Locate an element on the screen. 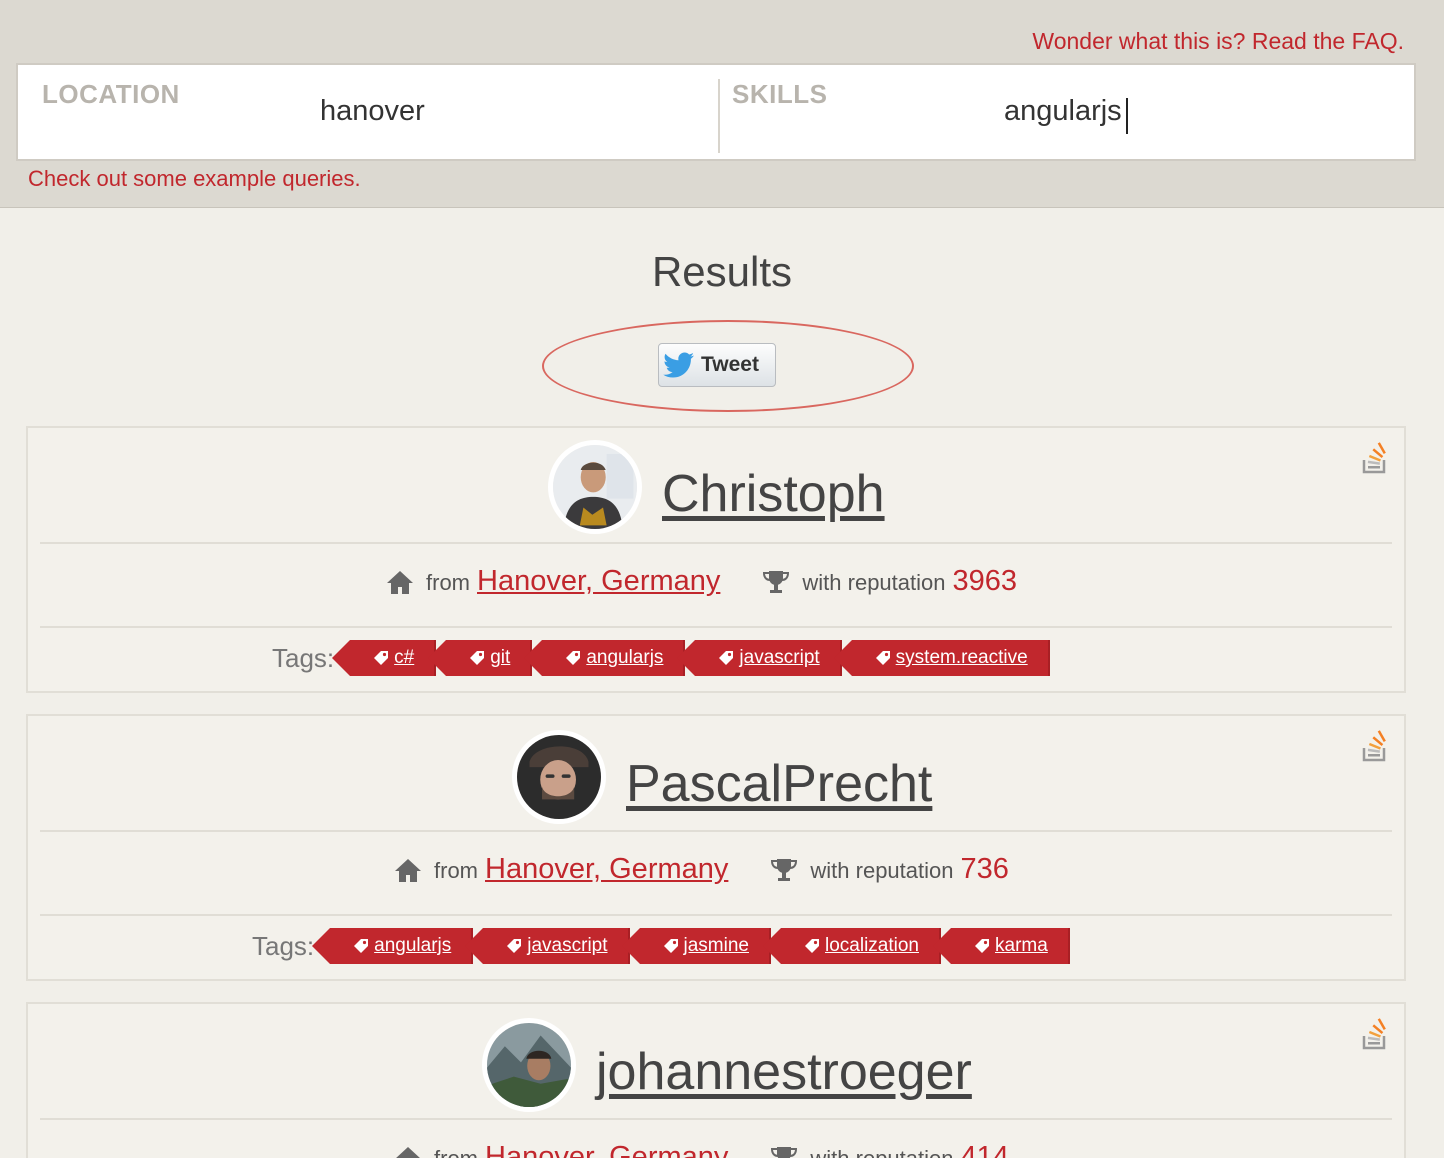 The image size is (1444, 1158). tag-chip: localization is located at coordinates (852, 946).